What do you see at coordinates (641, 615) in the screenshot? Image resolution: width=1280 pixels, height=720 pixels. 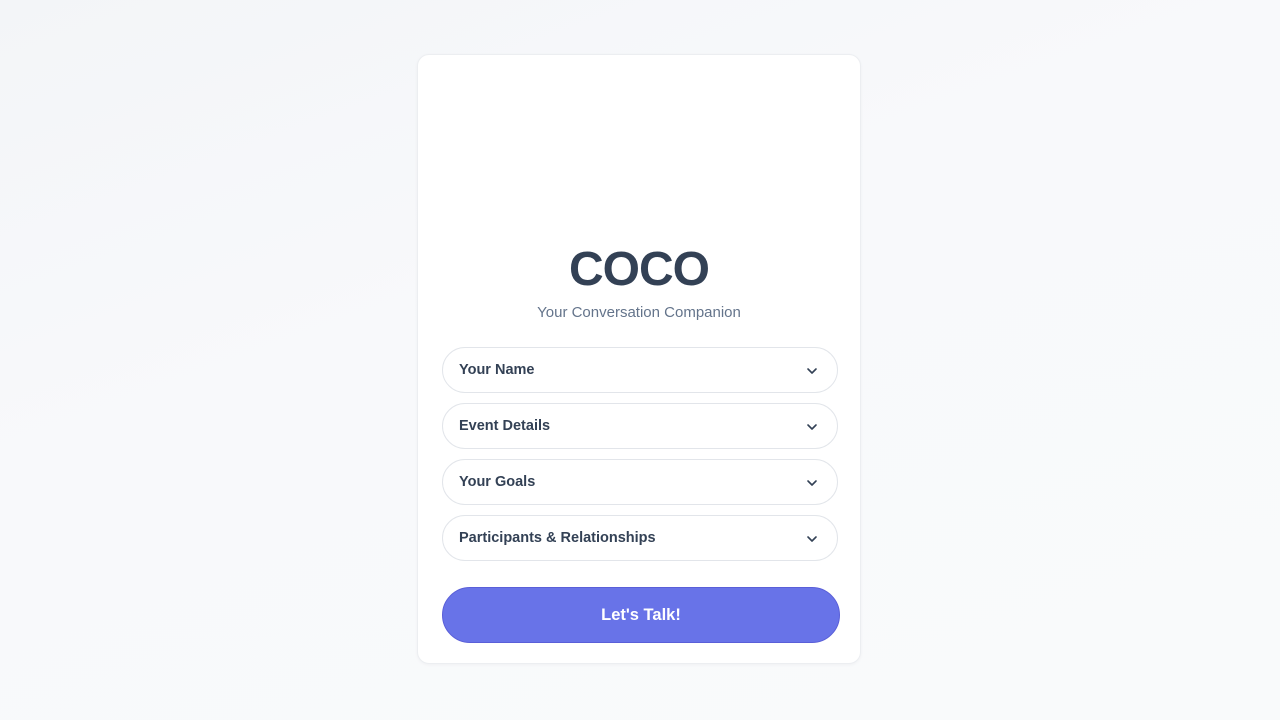 I see `lets-talk-button: Let's Talk!` at bounding box center [641, 615].